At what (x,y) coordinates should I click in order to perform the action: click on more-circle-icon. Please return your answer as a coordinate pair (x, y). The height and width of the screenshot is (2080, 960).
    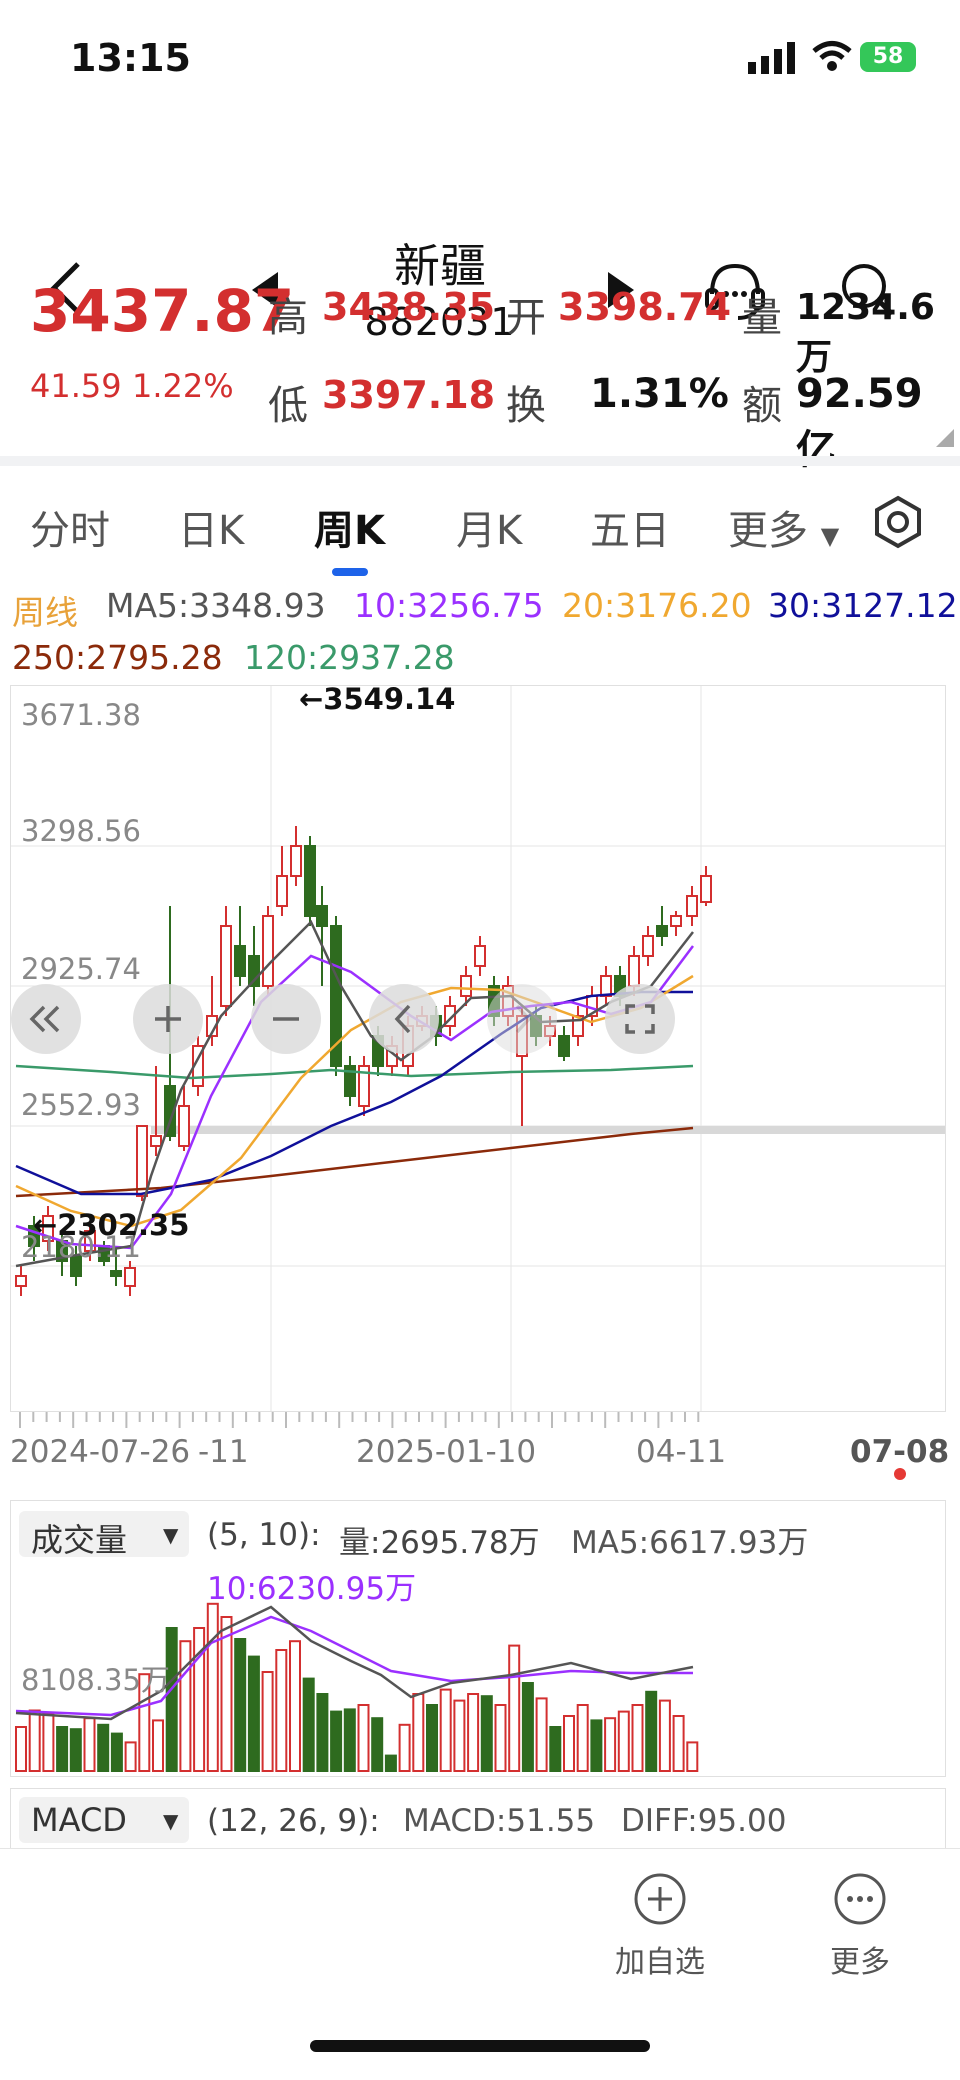
    Looking at the image, I should click on (860, 1899).